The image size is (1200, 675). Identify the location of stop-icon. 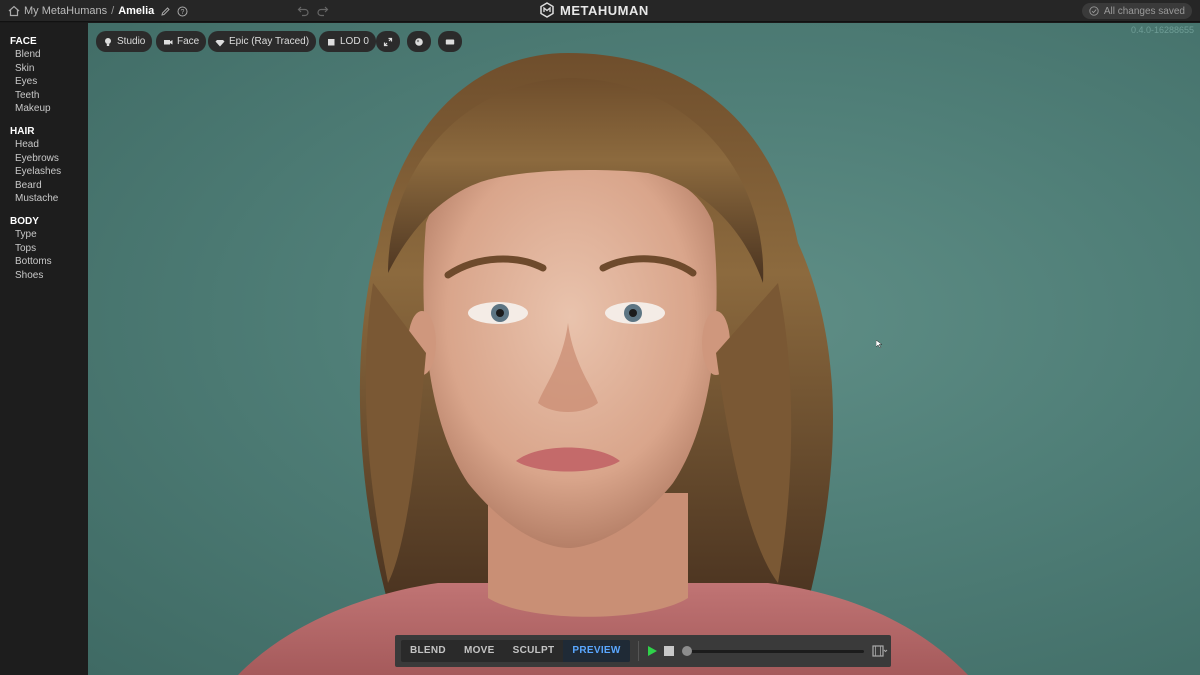
(668, 651).